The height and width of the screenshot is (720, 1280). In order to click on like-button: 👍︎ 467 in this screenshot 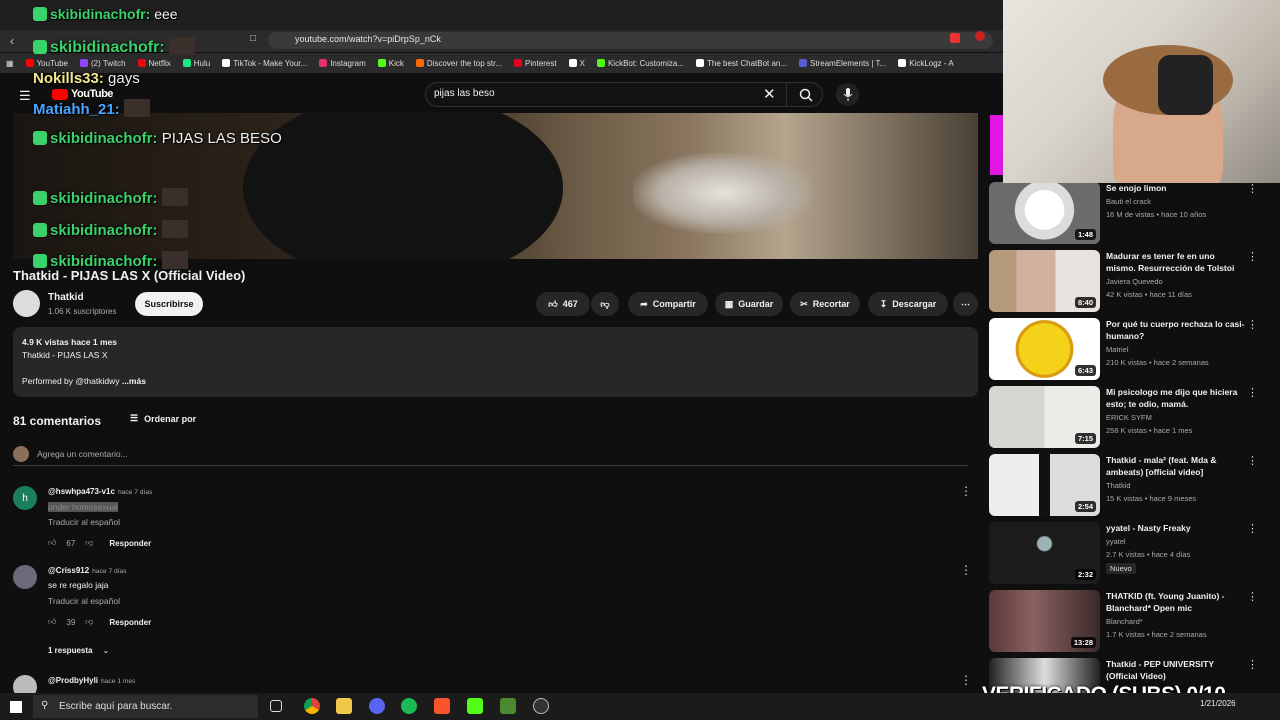, I will do `click(563, 304)`.